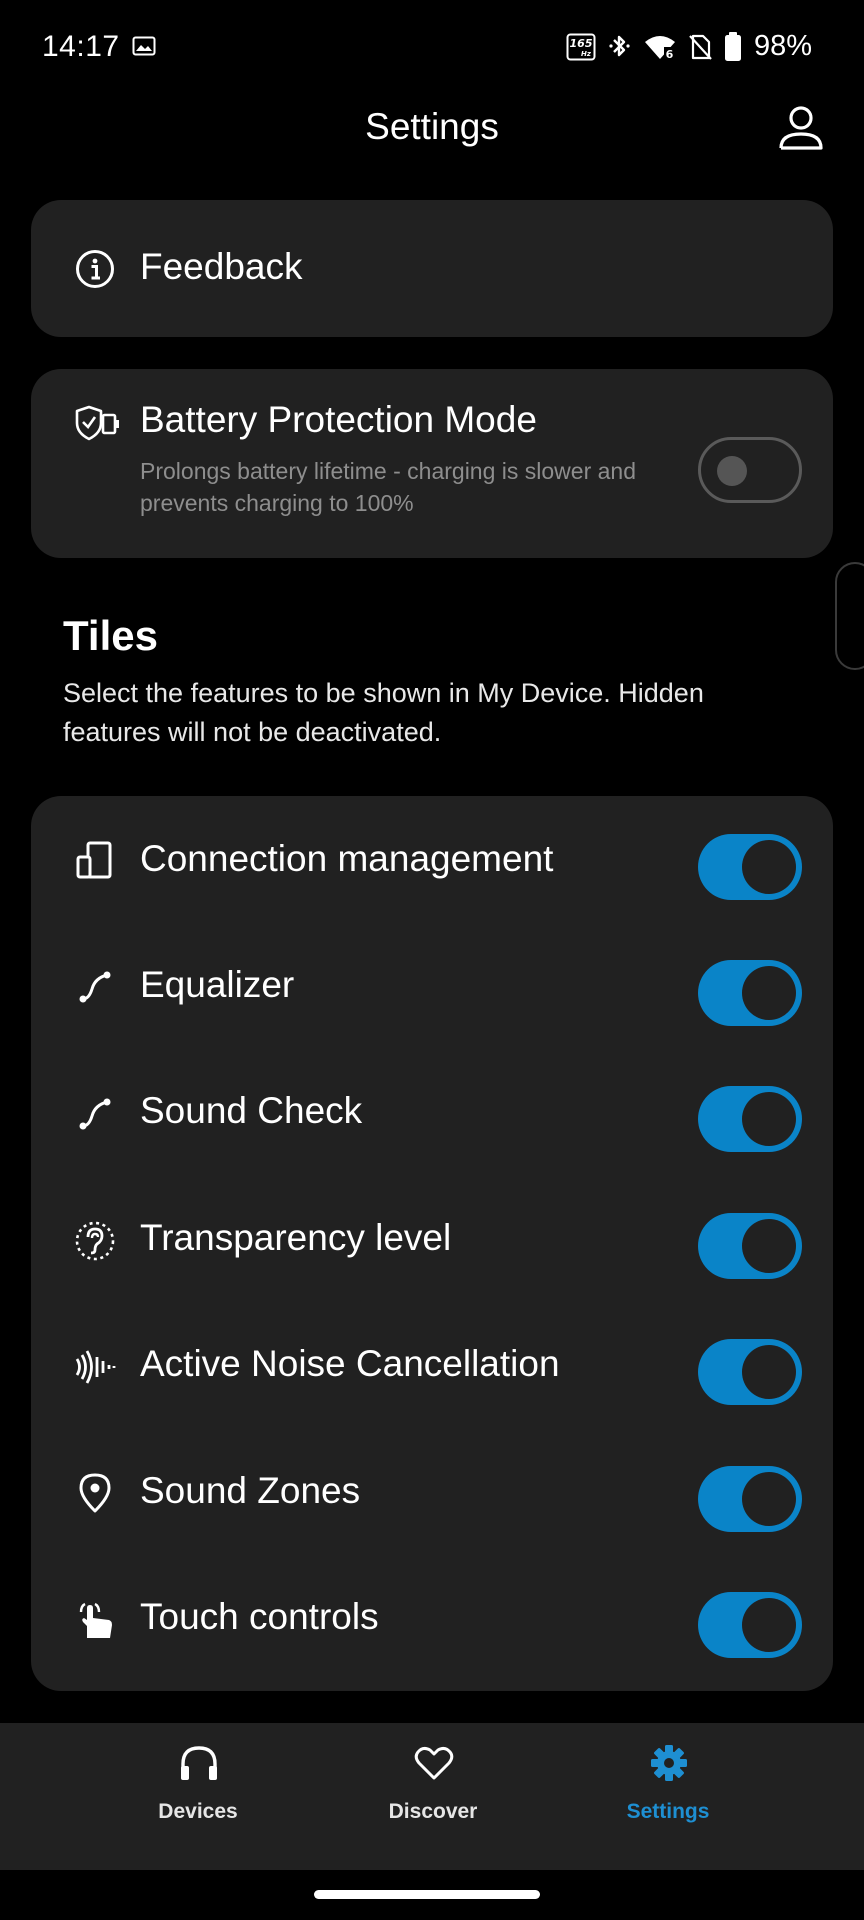 Image resolution: width=864 pixels, height=1920 pixels. Describe the element at coordinates (296, 1237) in the screenshot. I see `tile-label-transparency-level: Transparency level` at that location.